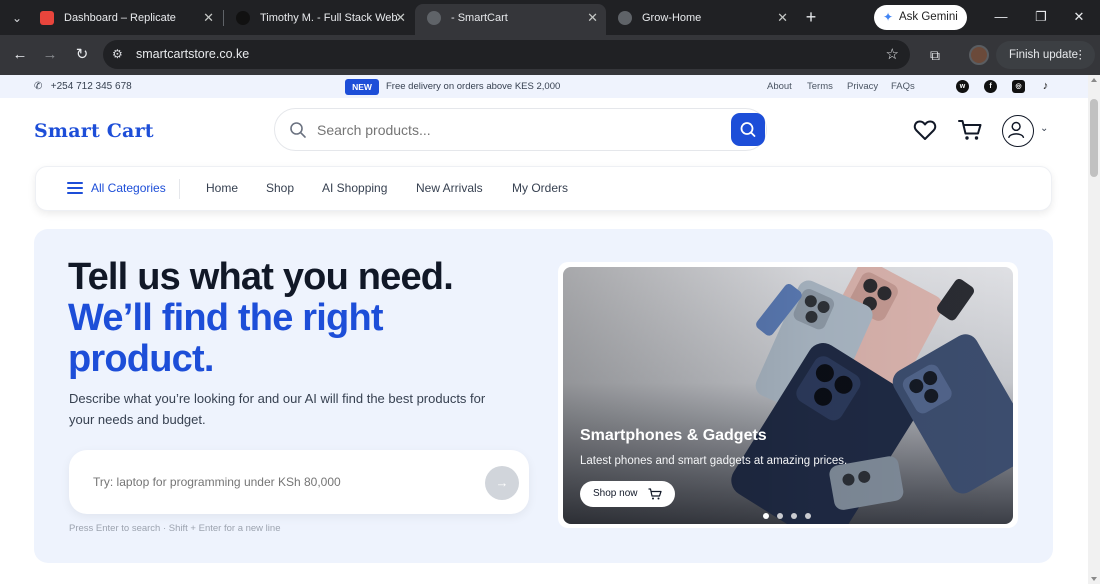 This screenshot has height=584, width=1100. I want to click on tab-smartcart: - SmartCart ✕, so click(510, 19).